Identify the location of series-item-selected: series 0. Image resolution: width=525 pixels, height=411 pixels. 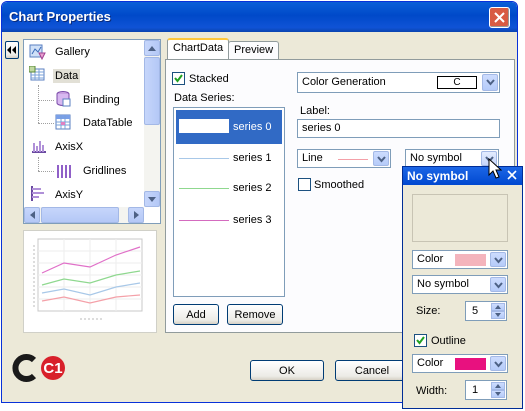
(229, 127).